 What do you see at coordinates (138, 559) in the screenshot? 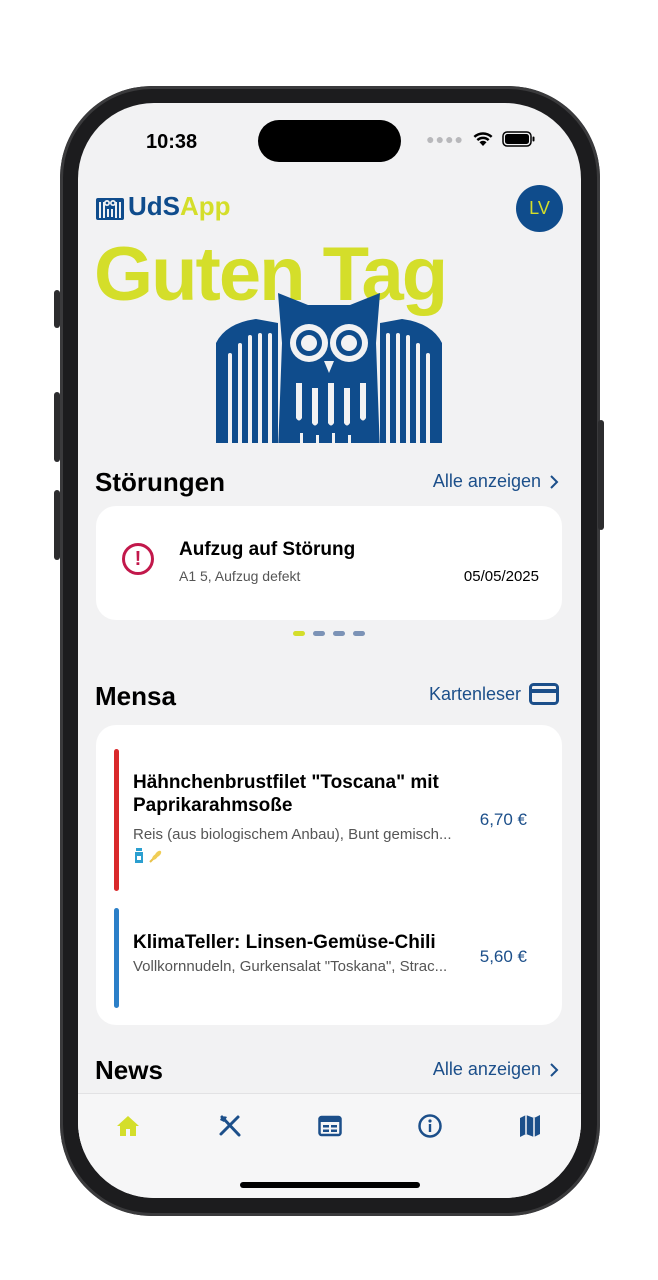
I see `alert-icon: !` at bounding box center [138, 559].